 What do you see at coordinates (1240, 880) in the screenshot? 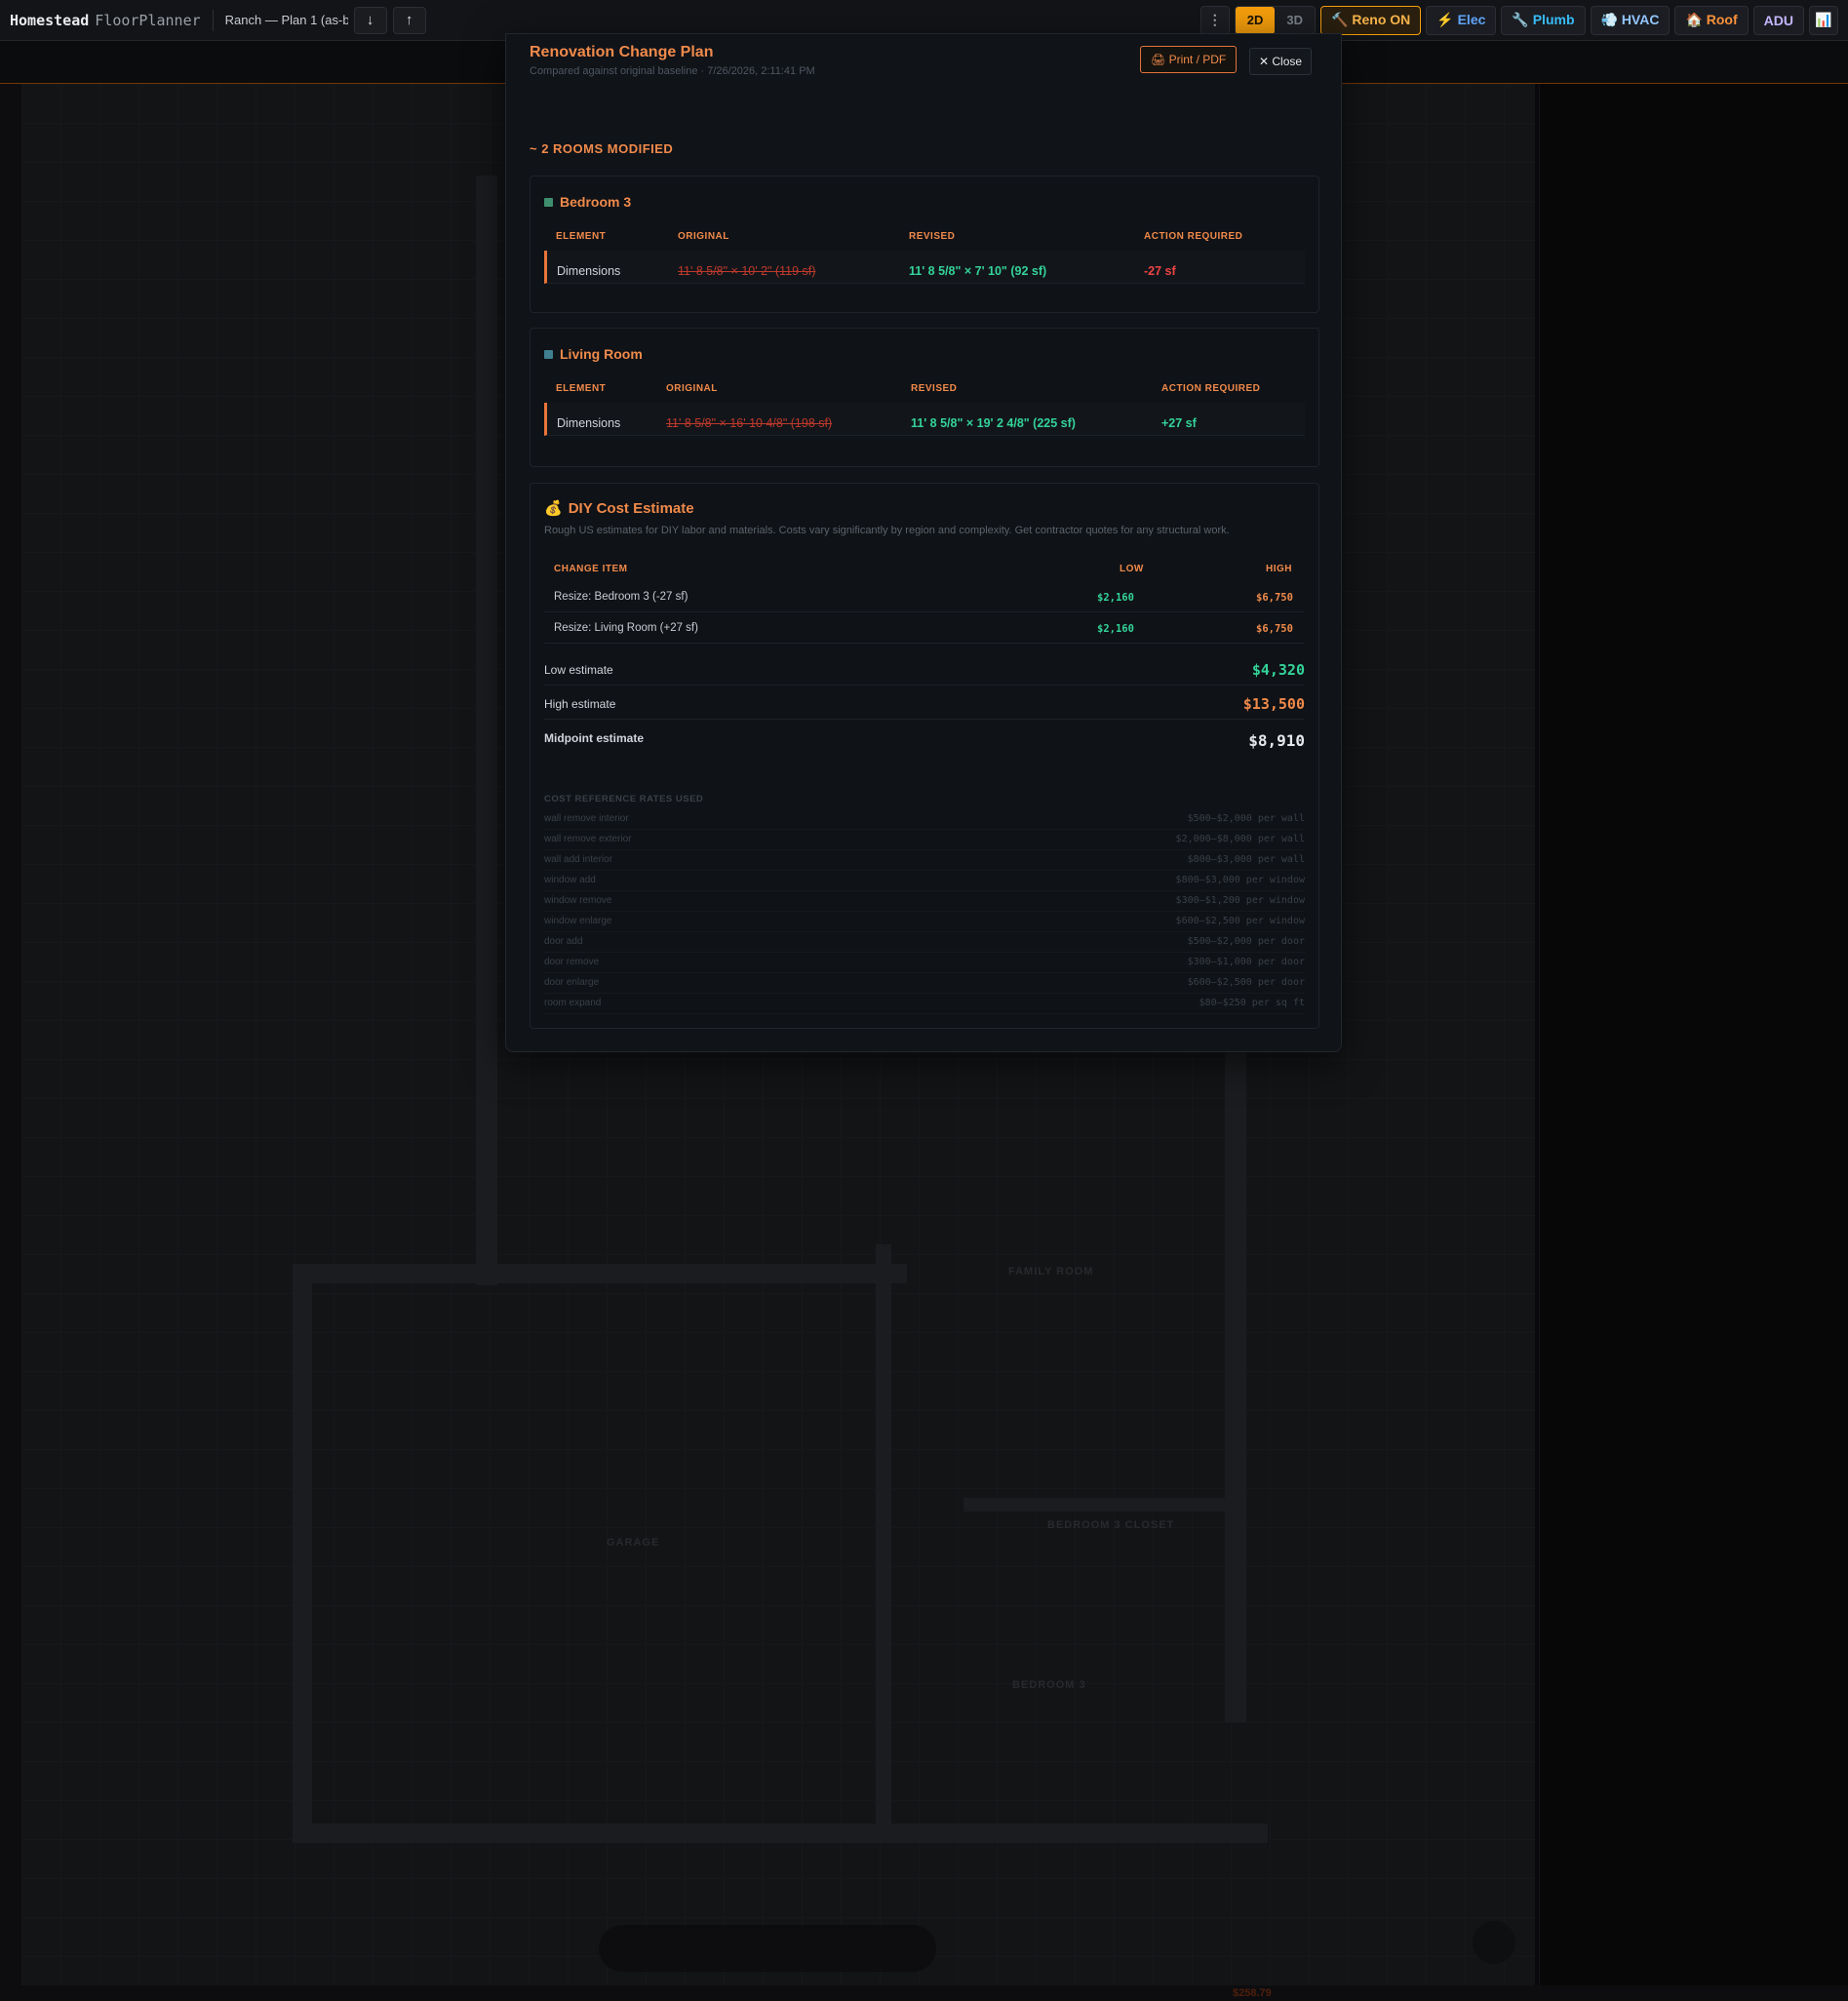
I see `rate-value: $800–$3,000 per window` at bounding box center [1240, 880].